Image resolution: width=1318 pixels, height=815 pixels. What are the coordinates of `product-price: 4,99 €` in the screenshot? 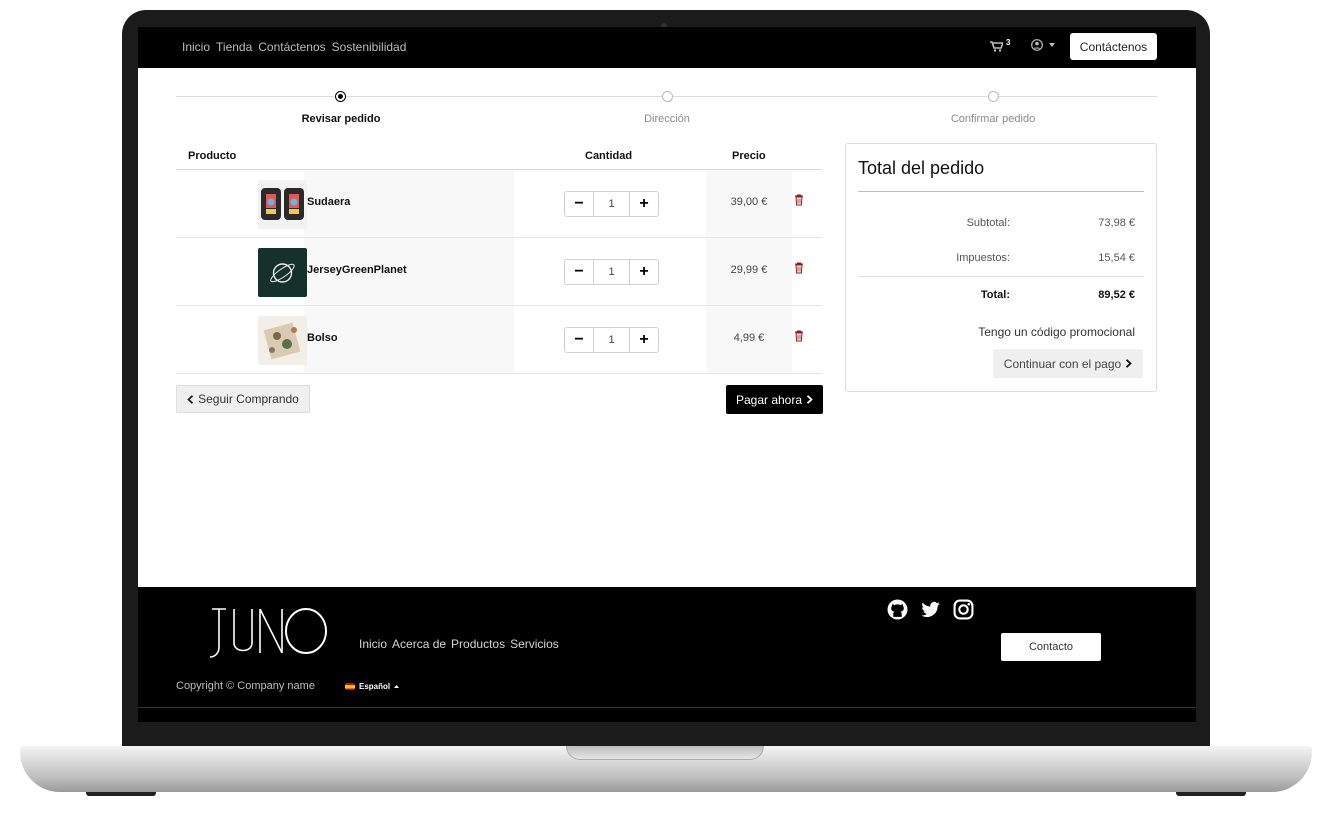 It's located at (749, 338).